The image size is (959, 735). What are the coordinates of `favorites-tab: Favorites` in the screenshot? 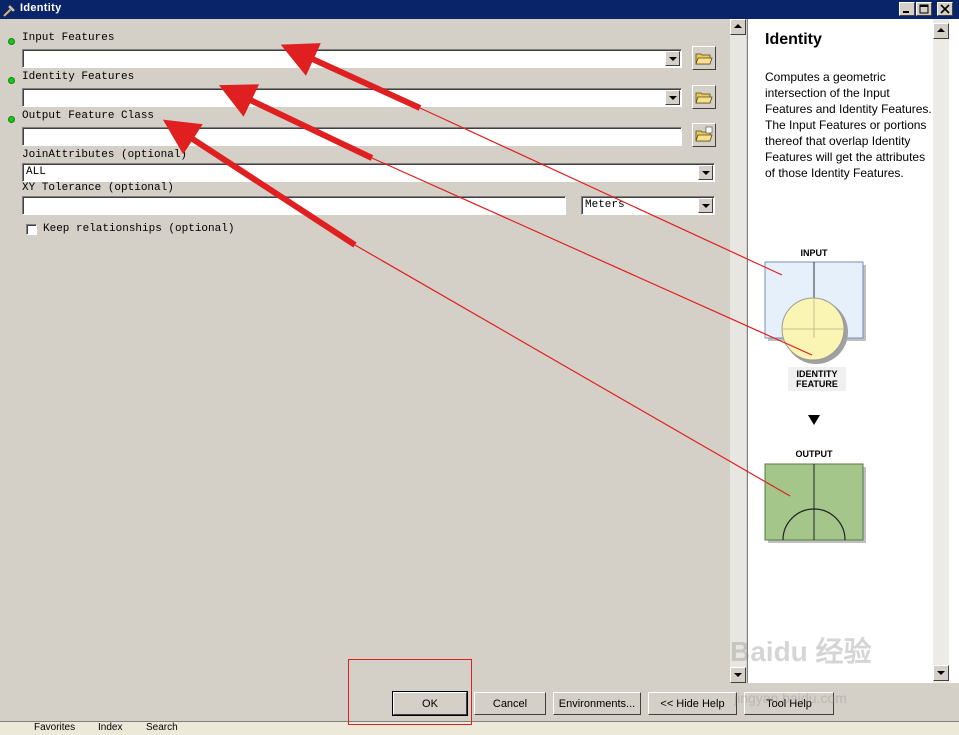 It's located at (54, 727).